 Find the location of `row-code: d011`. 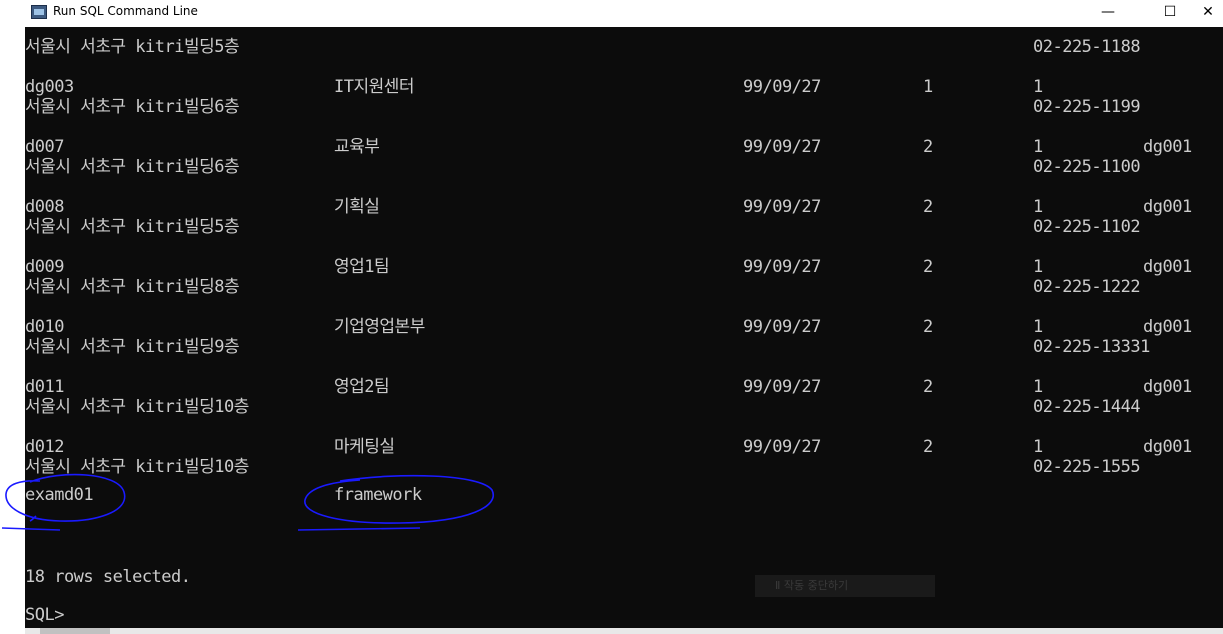

row-code: d011 is located at coordinates (44, 387).